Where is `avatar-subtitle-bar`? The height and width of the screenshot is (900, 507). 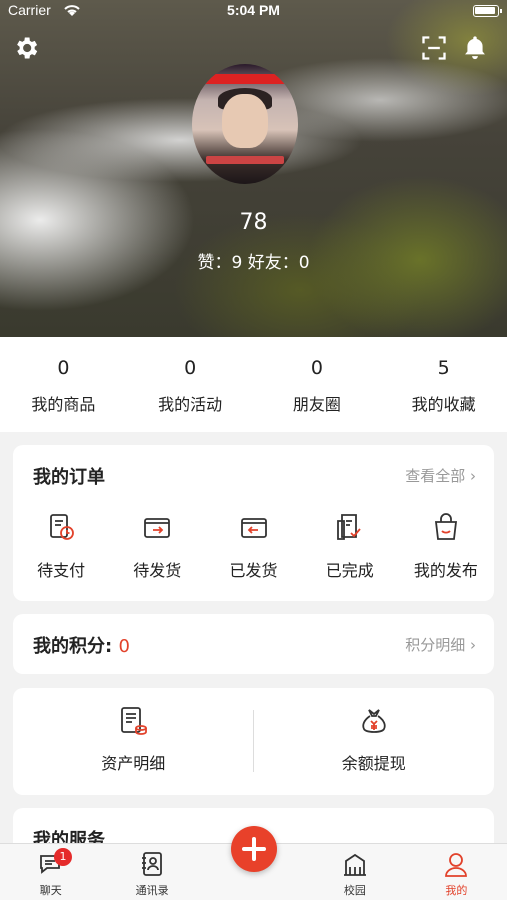 avatar-subtitle-bar is located at coordinates (245, 160).